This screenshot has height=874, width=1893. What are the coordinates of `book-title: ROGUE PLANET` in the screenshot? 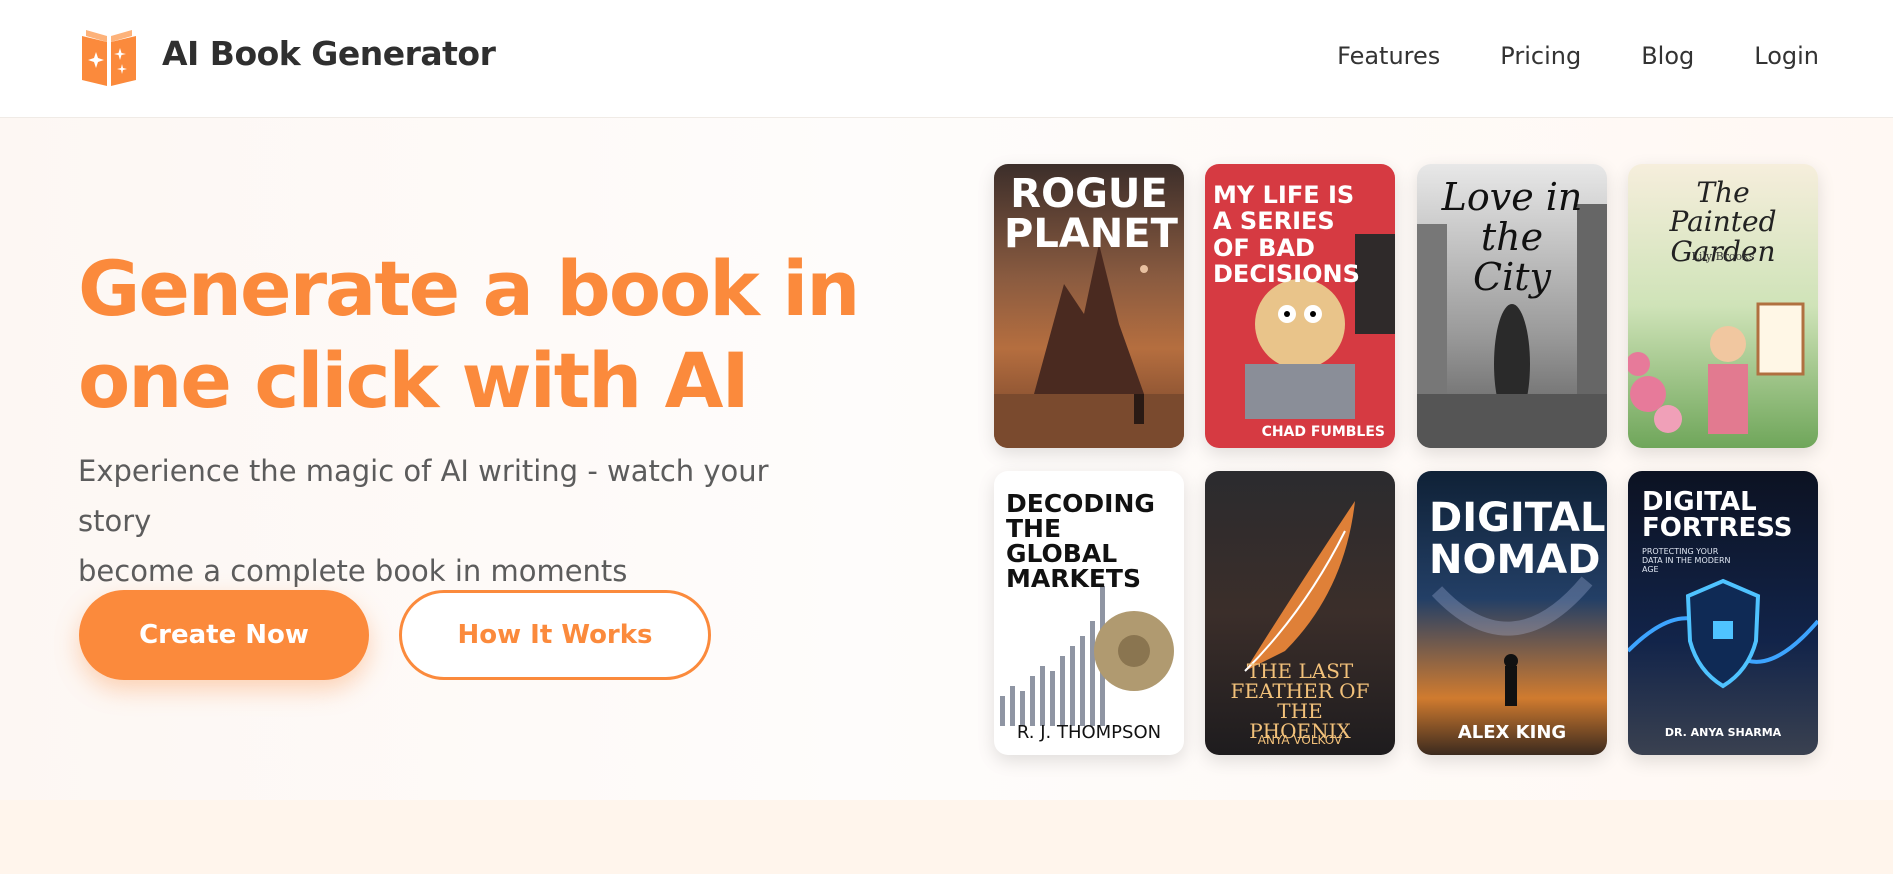 It's located at (1091, 214).